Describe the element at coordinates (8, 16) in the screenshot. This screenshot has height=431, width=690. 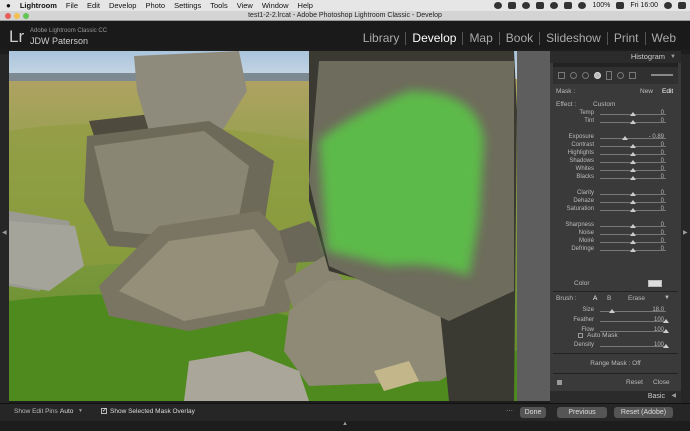
I see `close-window-icon` at that location.